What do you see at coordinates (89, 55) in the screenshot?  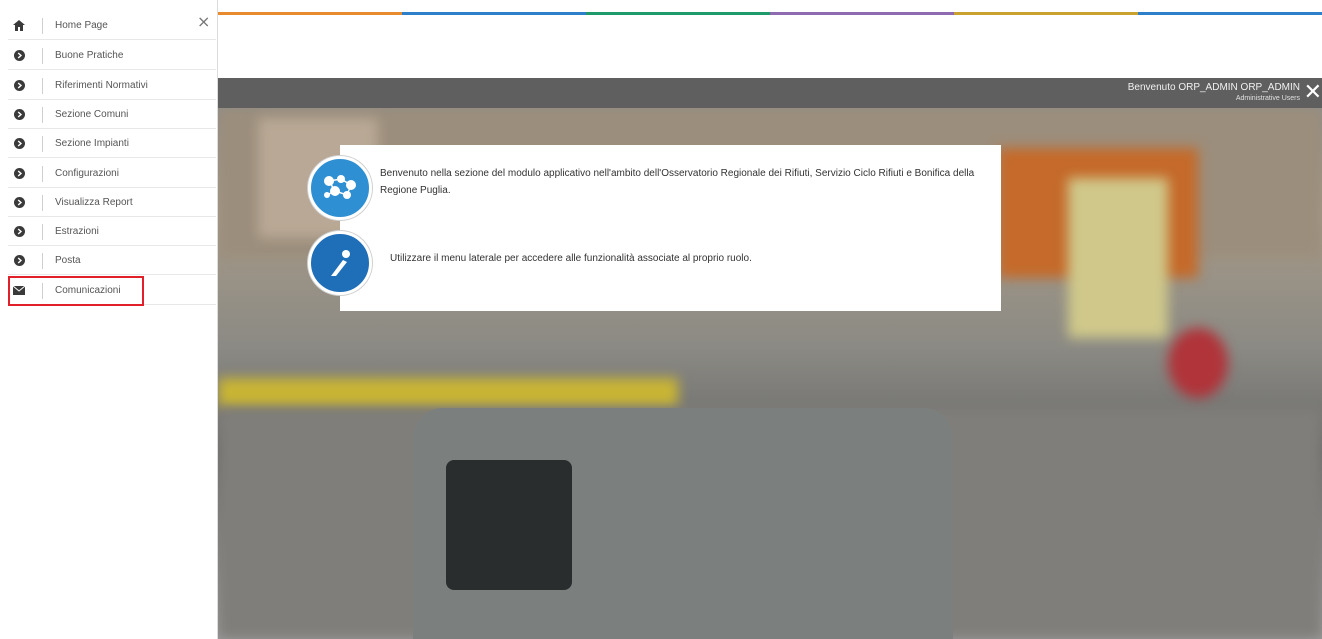 I see `sidebar-item-label: Buone Pratiche` at bounding box center [89, 55].